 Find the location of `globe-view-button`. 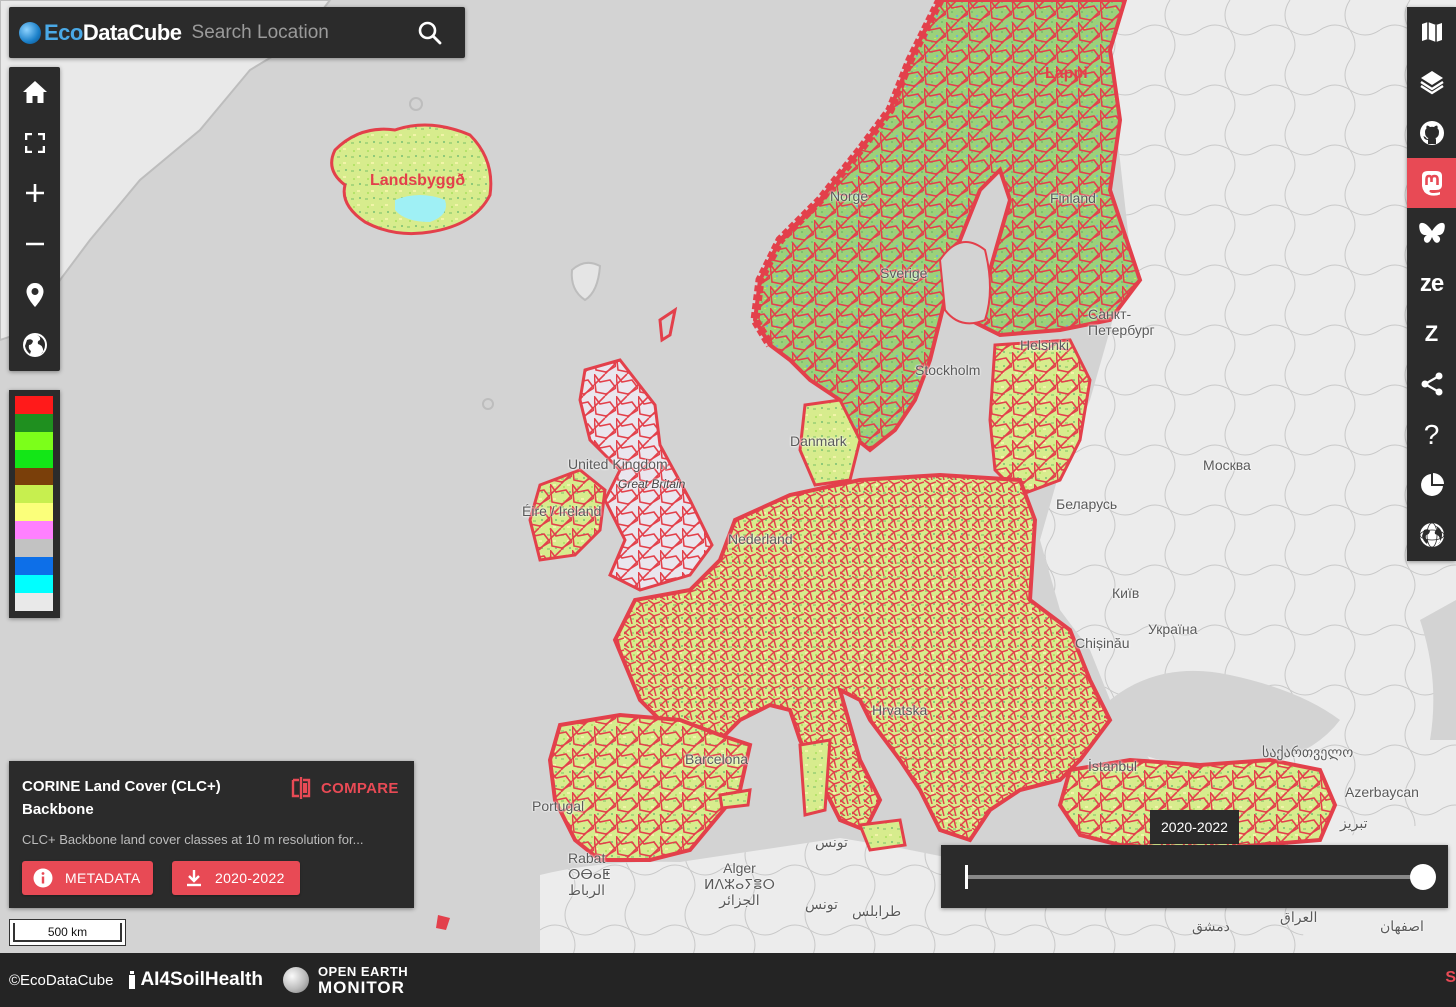

globe-view-button is located at coordinates (34, 345).